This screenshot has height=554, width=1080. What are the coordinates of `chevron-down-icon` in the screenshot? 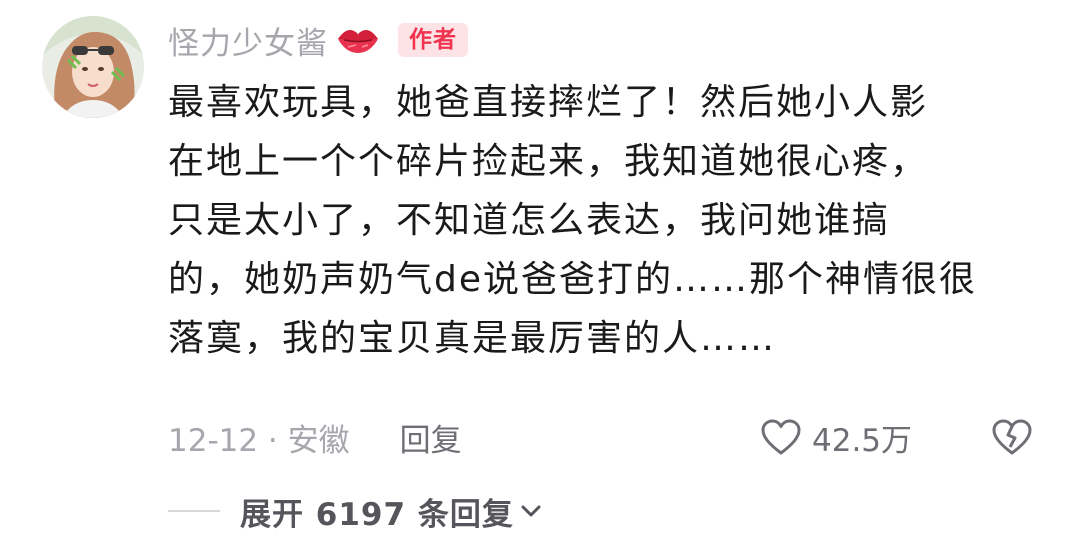 It's located at (531, 511).